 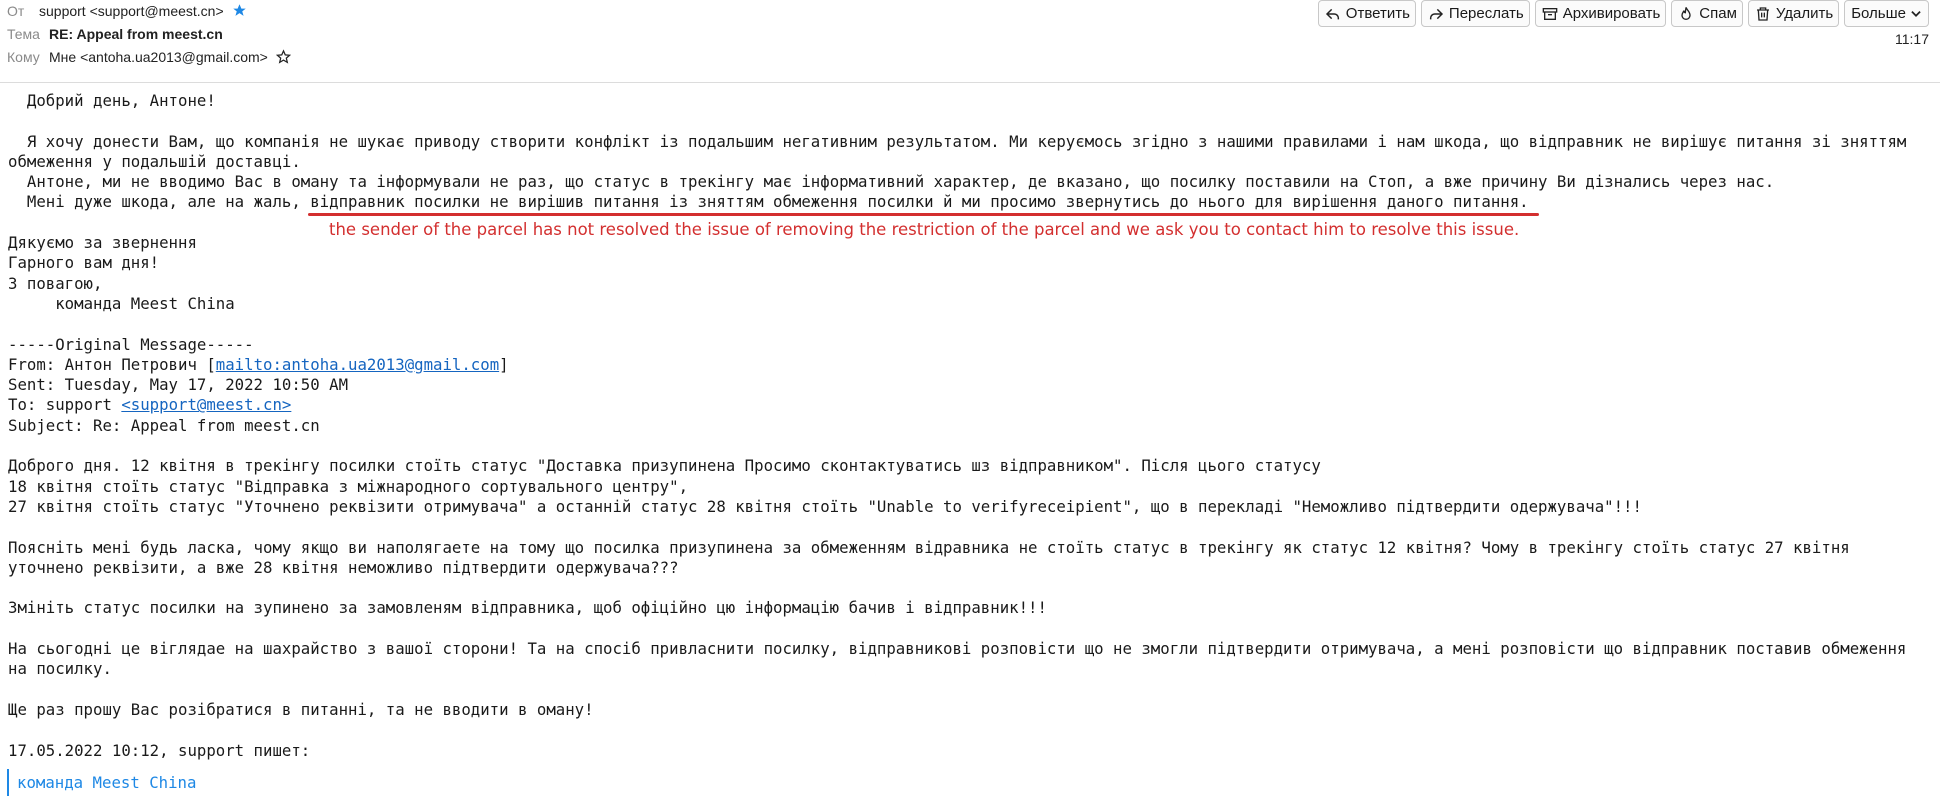 I want to click on forward-label: Переслать, so click(x=1486, y=13).